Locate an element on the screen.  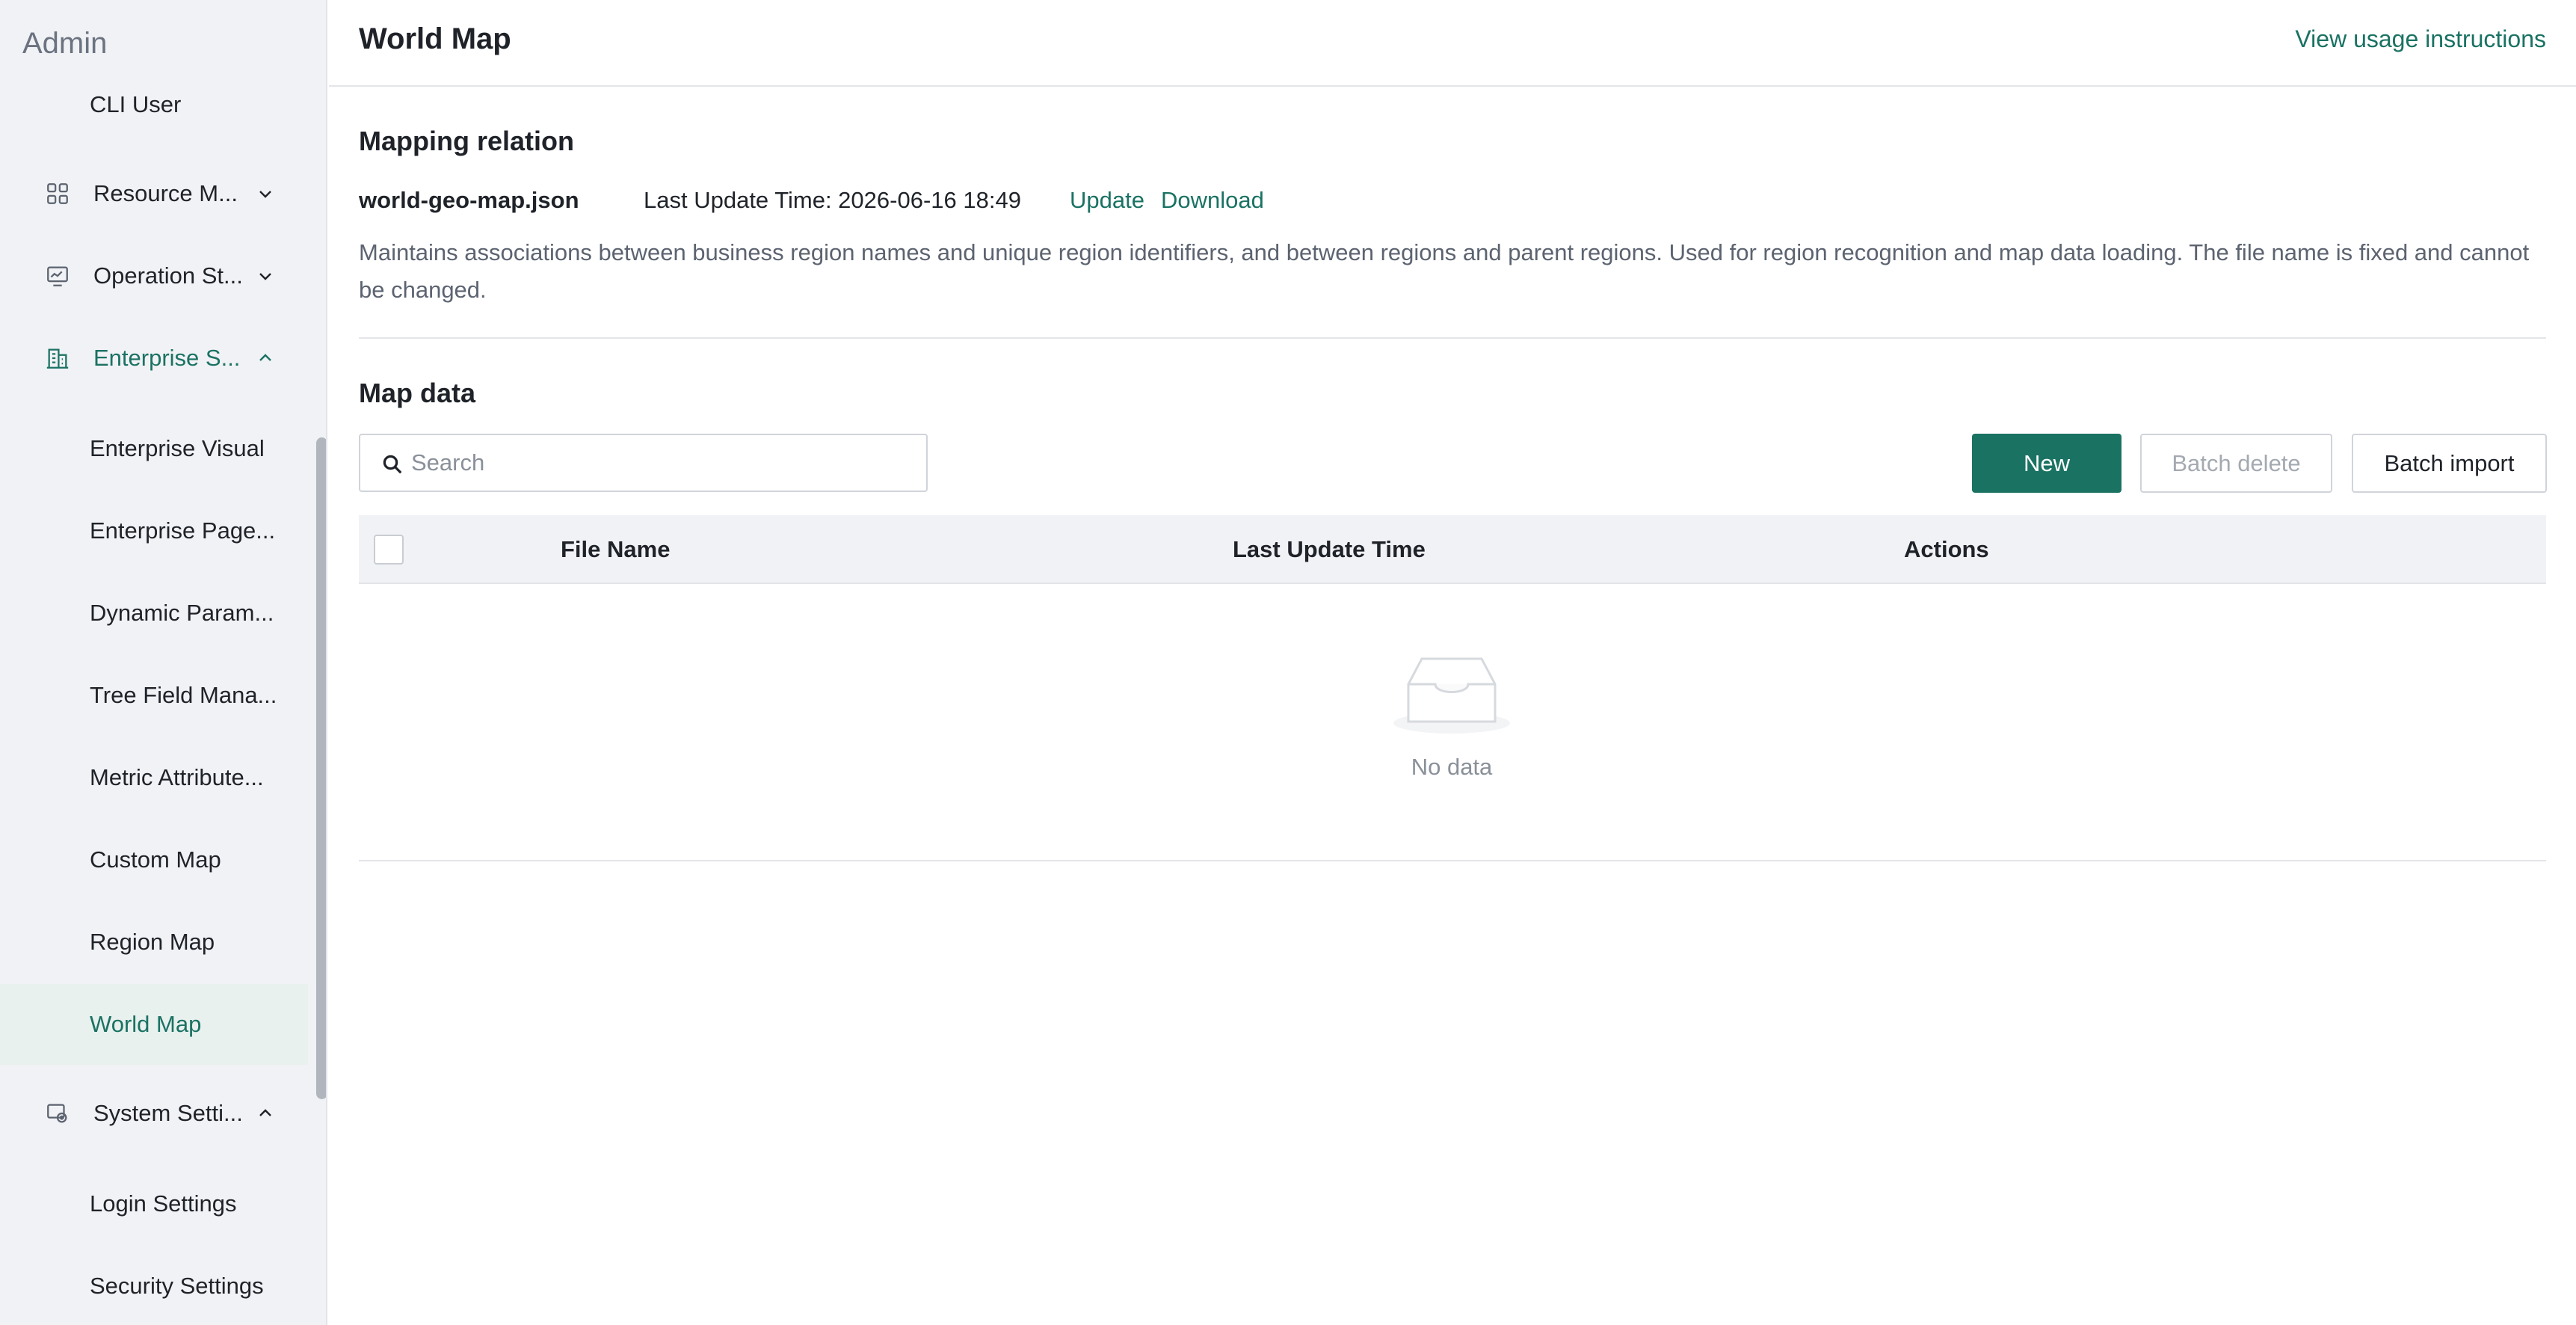
update-link: Update is located at coordinates (1107, 201).